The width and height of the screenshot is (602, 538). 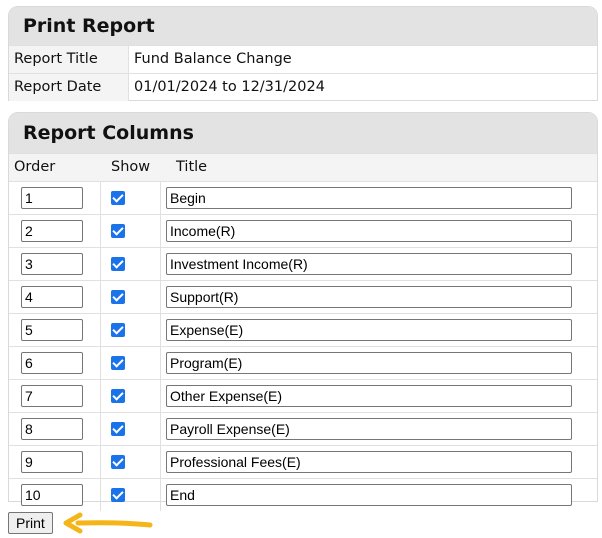 What do you see at coordinates (30, 523) in the screenshot?
I see `print-button: Print` at bounding box center [30, 523].